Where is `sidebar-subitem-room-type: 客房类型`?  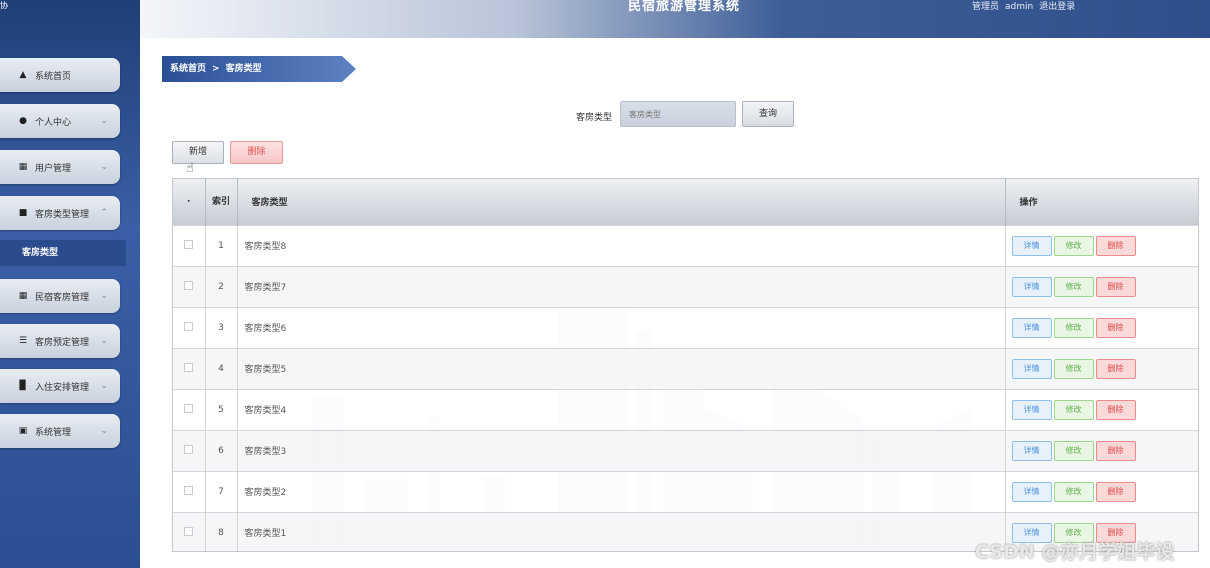
sidebar-subitem-room-type: 客房类型 is located at coordinates (63, 253).